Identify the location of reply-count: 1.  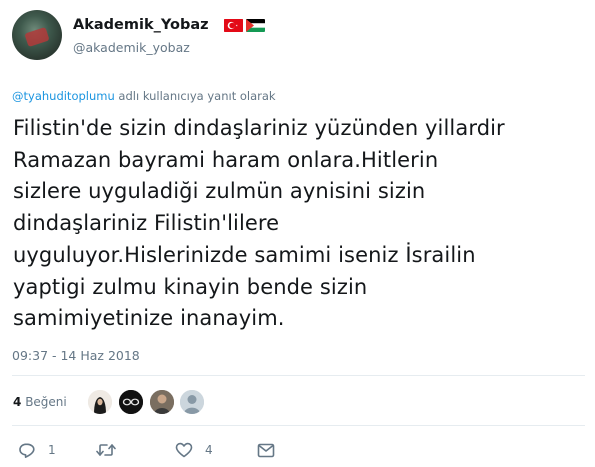
(52, 450).